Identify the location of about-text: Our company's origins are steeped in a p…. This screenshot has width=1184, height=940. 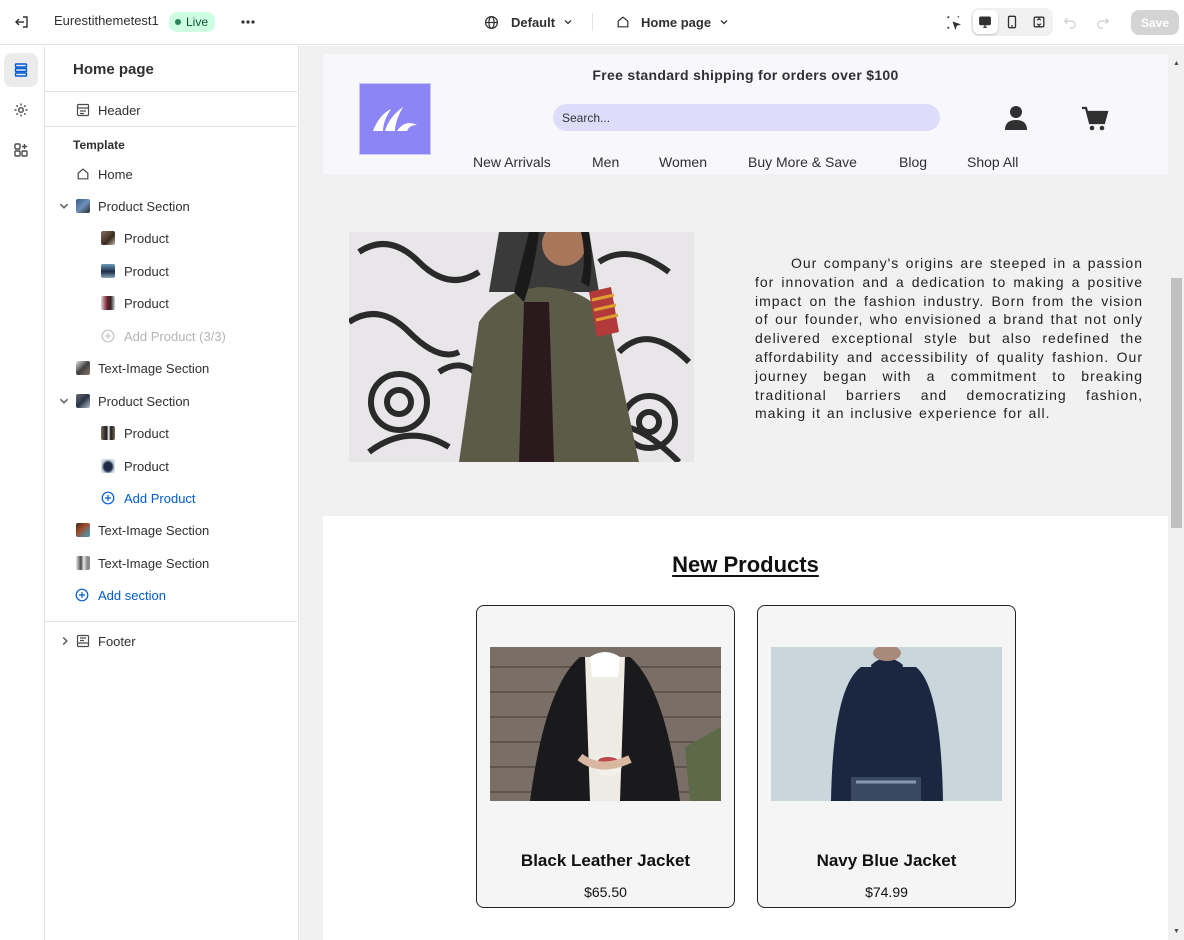
(949, 338).